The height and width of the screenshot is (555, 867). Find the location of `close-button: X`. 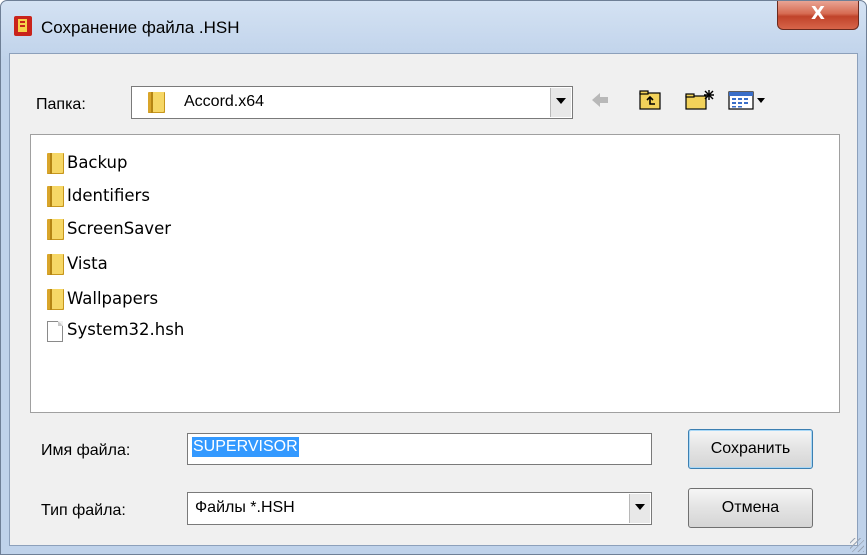

close-button: X is located at coordinates (818, 15).